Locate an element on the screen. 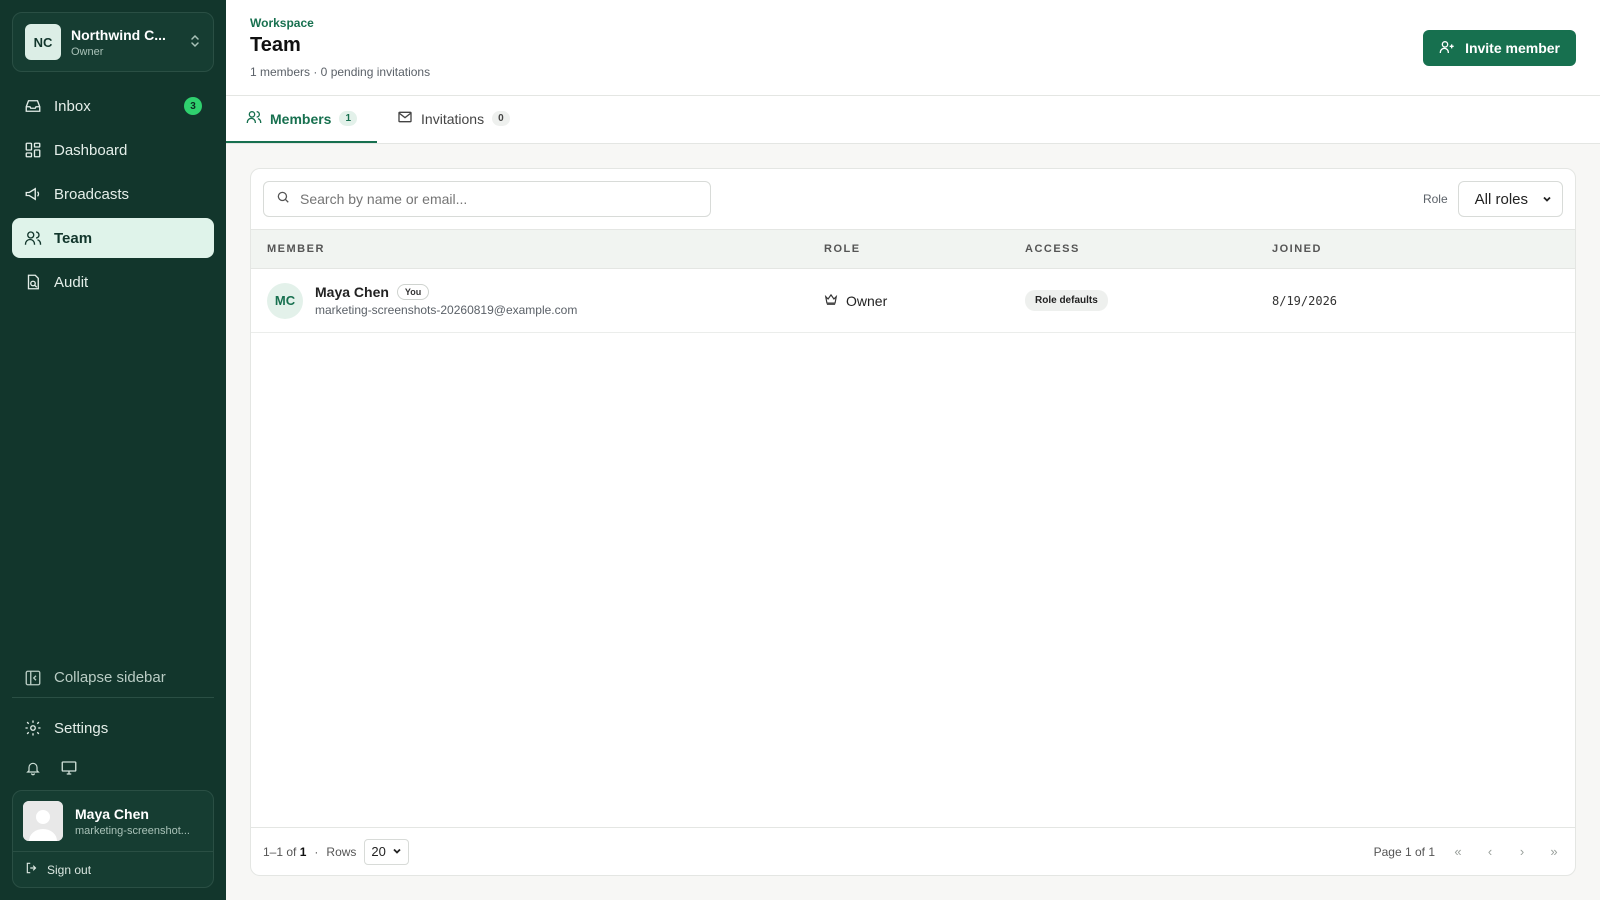  monitor-icon is located at coordinates (69, 768).